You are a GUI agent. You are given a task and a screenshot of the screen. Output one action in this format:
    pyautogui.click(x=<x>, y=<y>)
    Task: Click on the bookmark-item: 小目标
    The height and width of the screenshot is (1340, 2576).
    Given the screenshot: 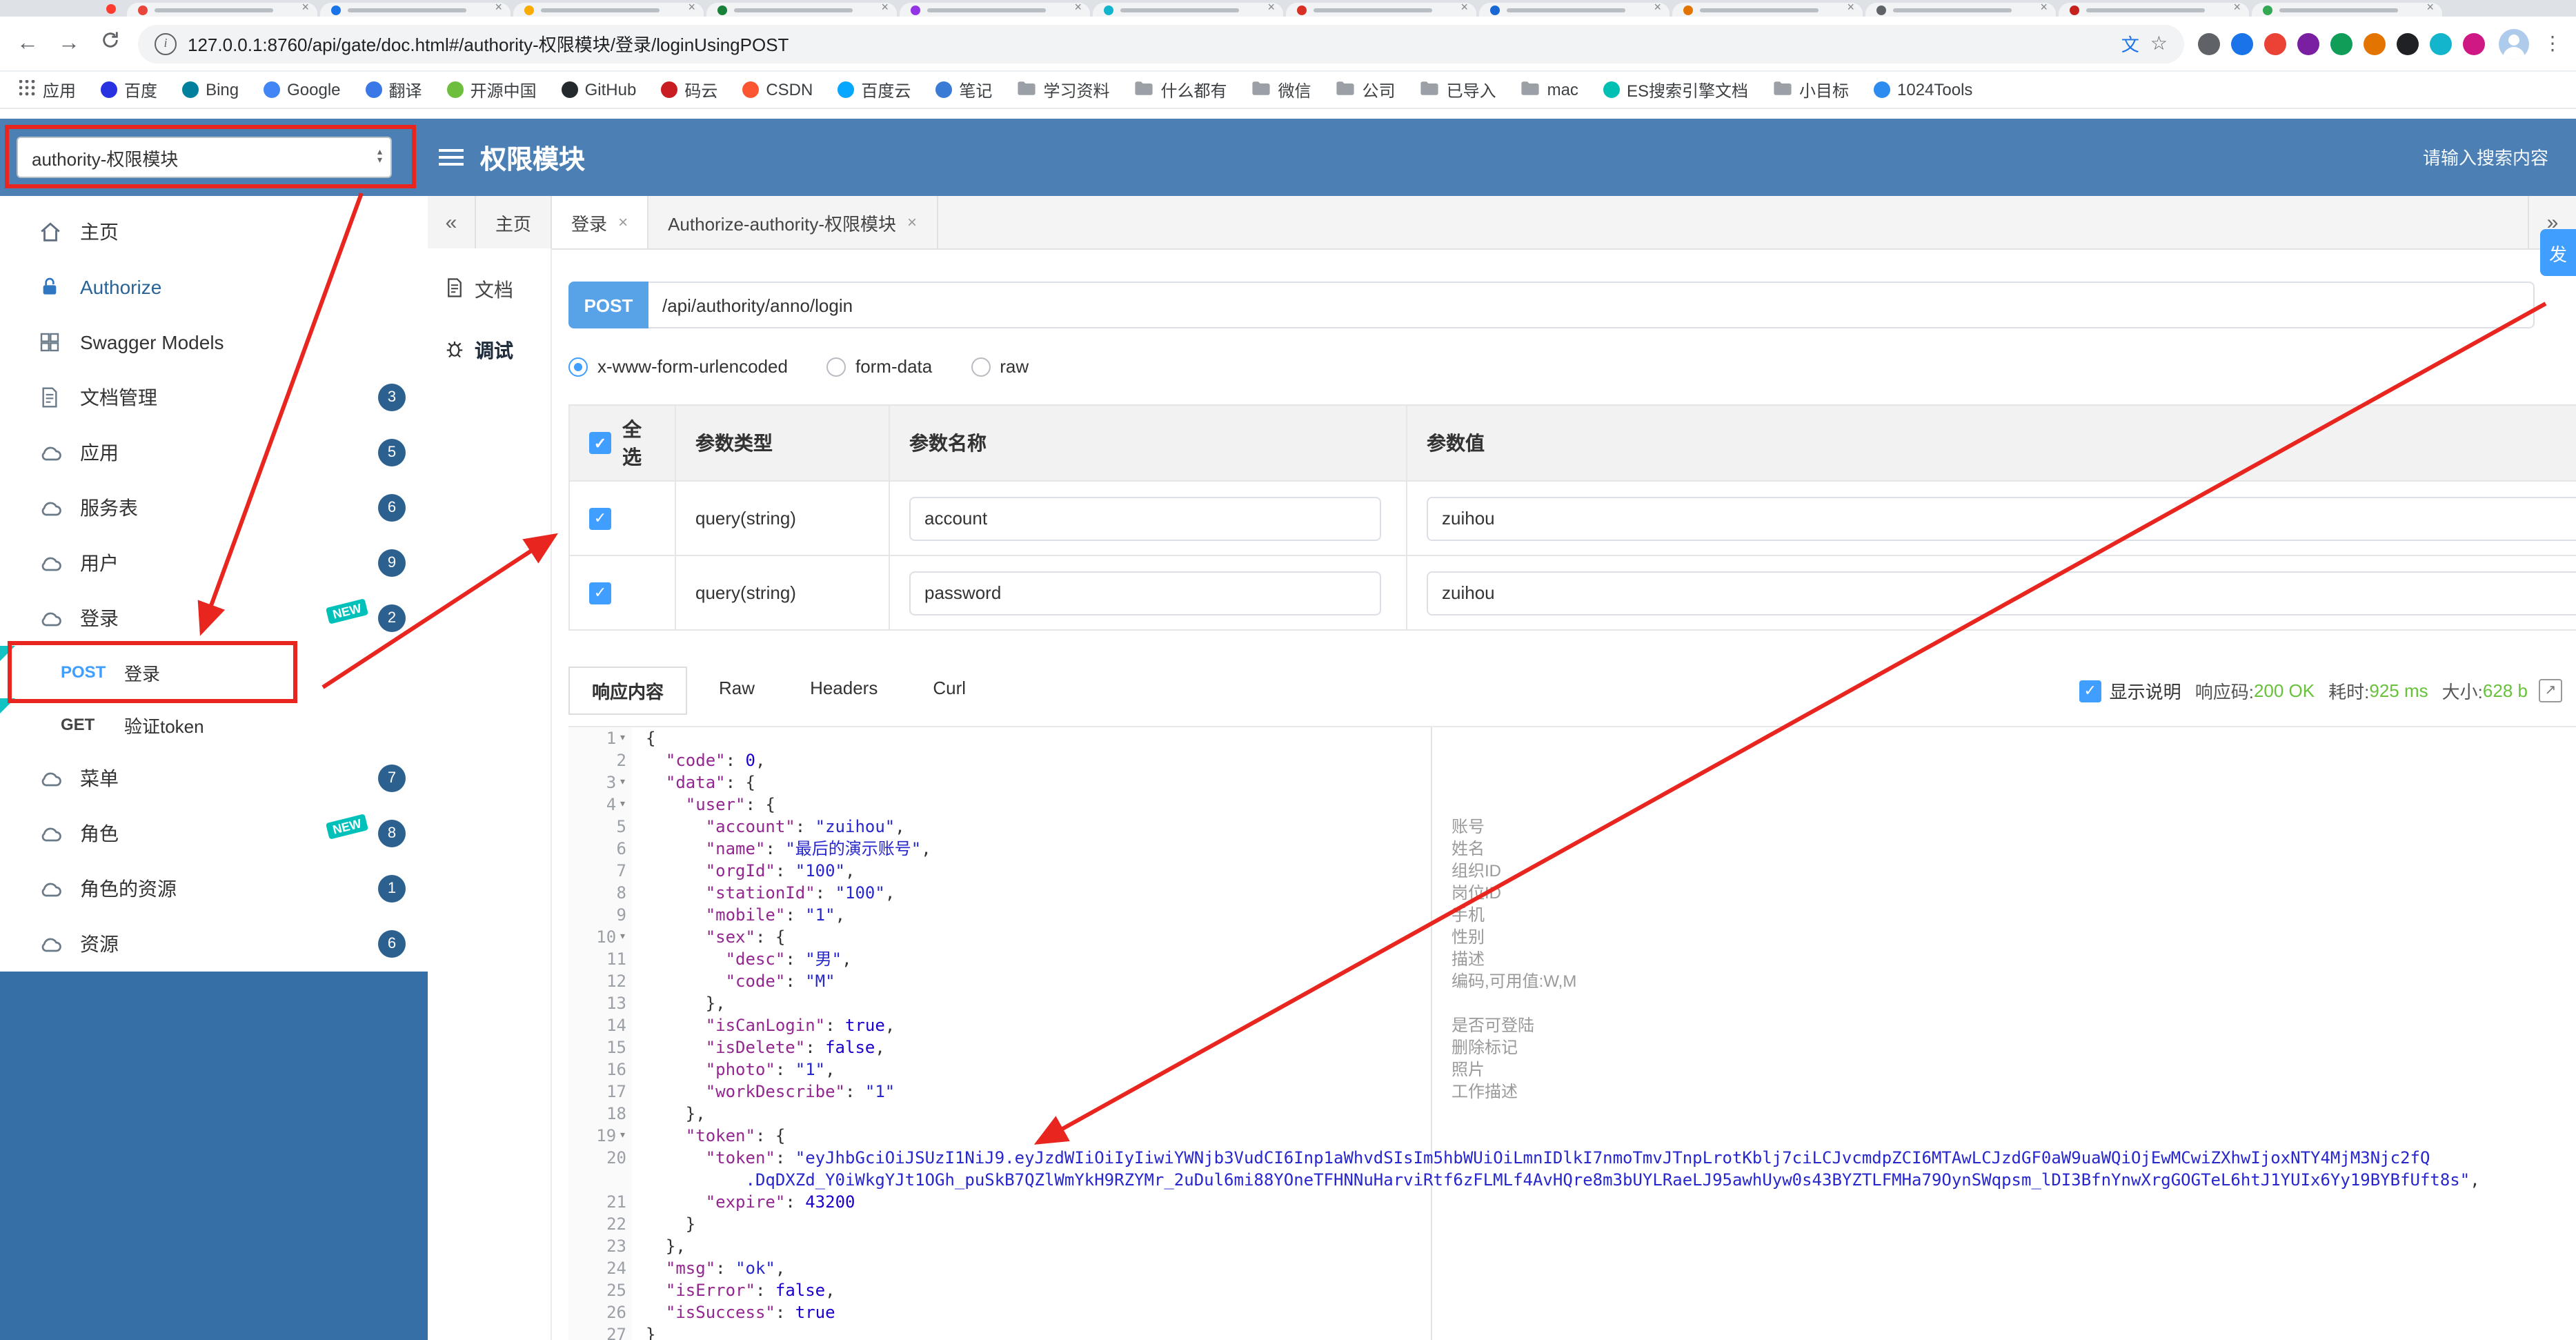 What is the action you would take?
    pyautogui.click(x=1811, y=89)
    